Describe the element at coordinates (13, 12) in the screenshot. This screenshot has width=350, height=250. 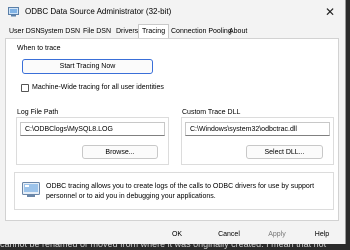
I see `odbc-app-icon` at that location.